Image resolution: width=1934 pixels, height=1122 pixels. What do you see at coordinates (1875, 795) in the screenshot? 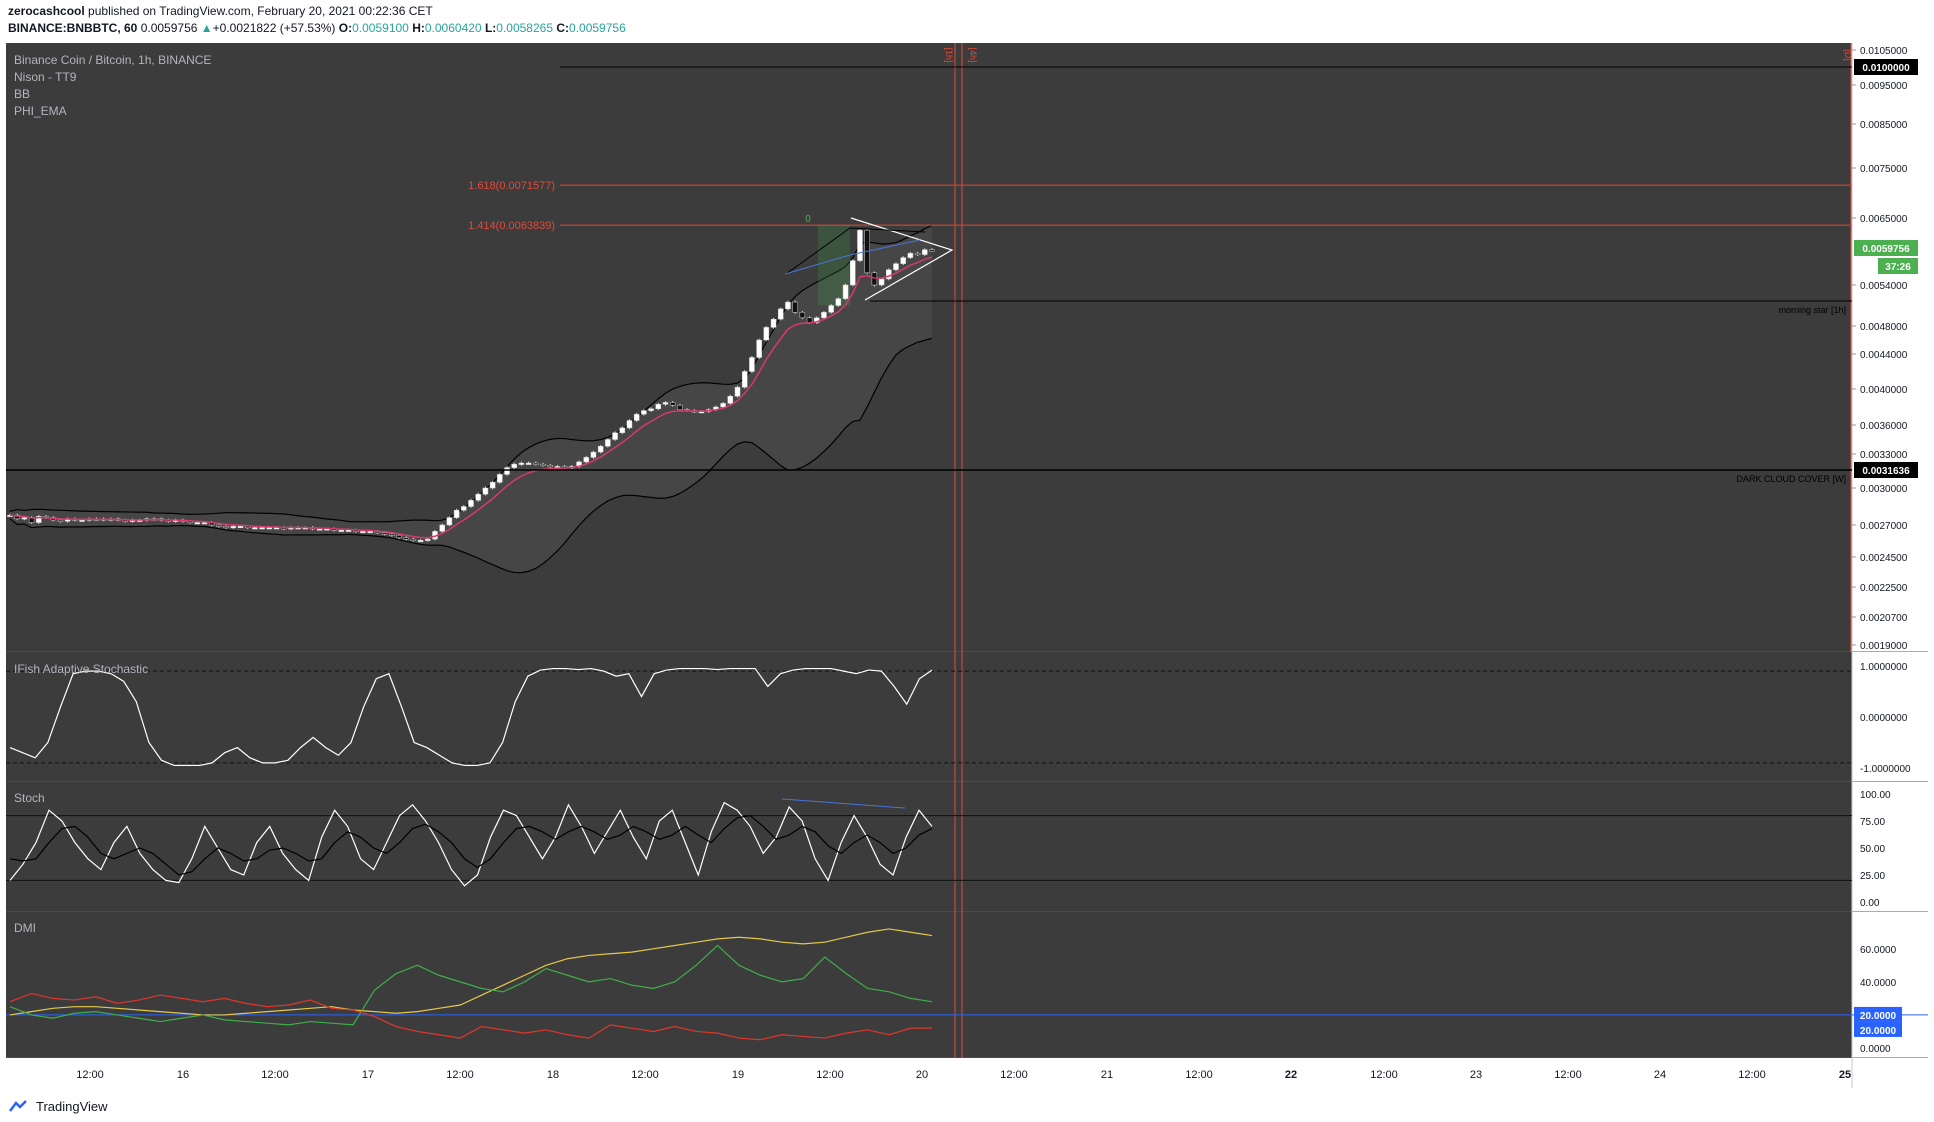
I see `stoch-tick-label: 100.00` at bounding box center [1875, 795].